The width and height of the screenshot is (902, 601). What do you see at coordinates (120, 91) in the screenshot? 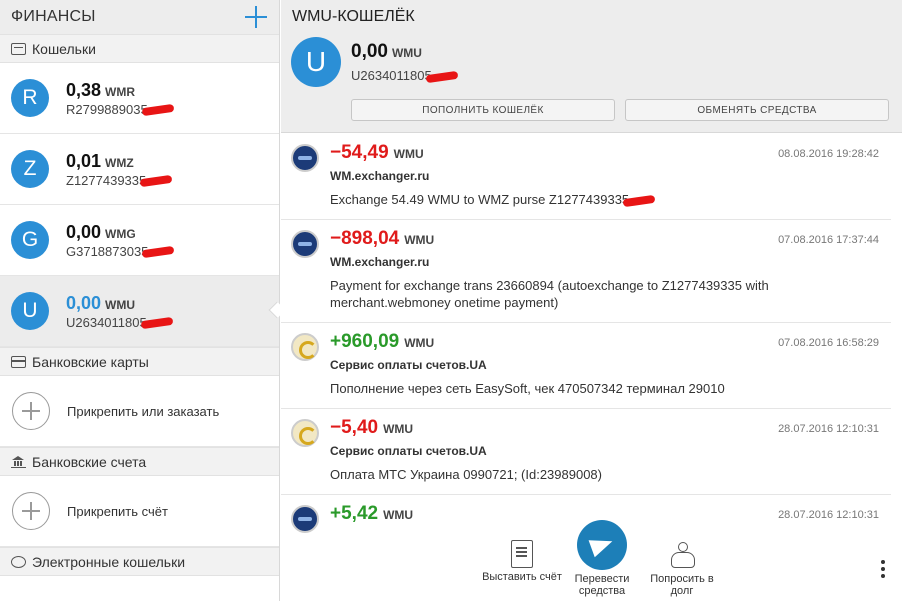
I see `wallet-currency: WMR` at bounding box center [120, 91].